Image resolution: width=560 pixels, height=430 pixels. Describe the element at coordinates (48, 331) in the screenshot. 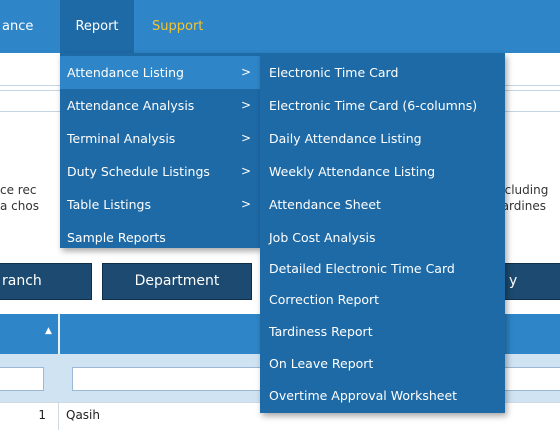

I see `sort-ascending-icon: ▲` at that location.